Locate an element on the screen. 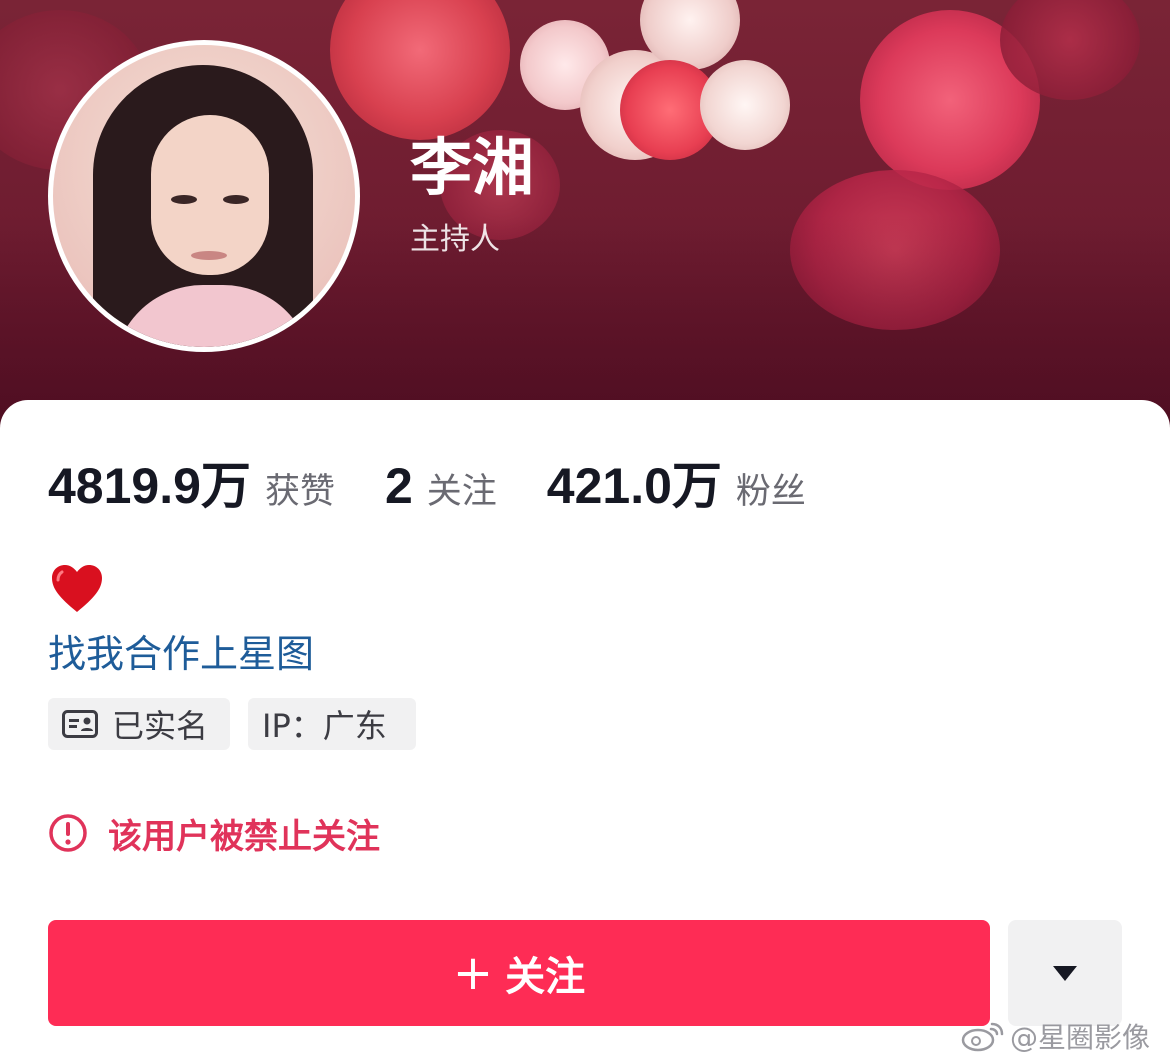 Image resolution: width=1170 pixels, height=1062 pixels. heart-icon is located at coordinates (77, 588).